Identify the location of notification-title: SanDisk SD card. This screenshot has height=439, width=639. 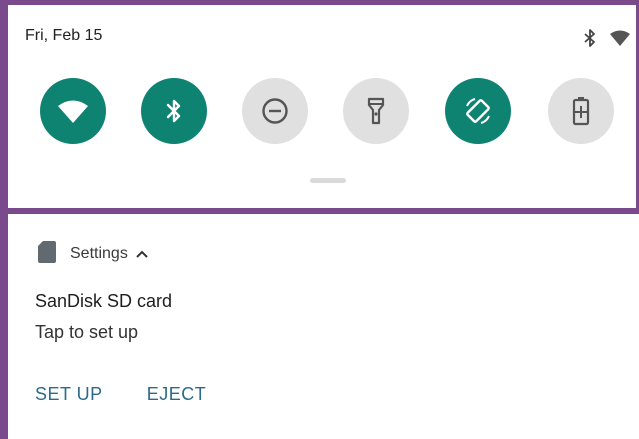
(104, 301).